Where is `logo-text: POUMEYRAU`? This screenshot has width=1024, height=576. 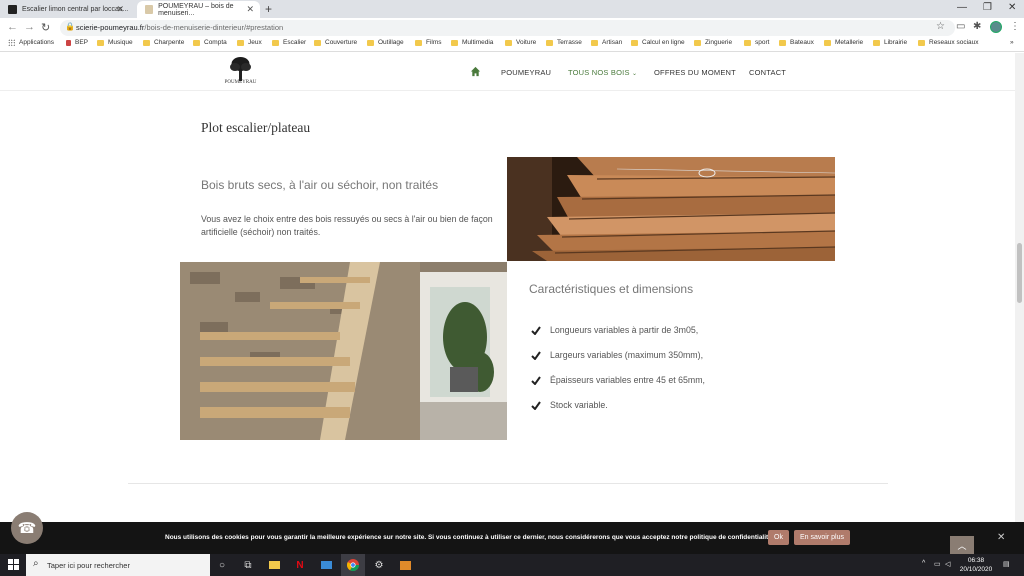 logo-text: POUMEYRAU is located at coordinates (240, 82).